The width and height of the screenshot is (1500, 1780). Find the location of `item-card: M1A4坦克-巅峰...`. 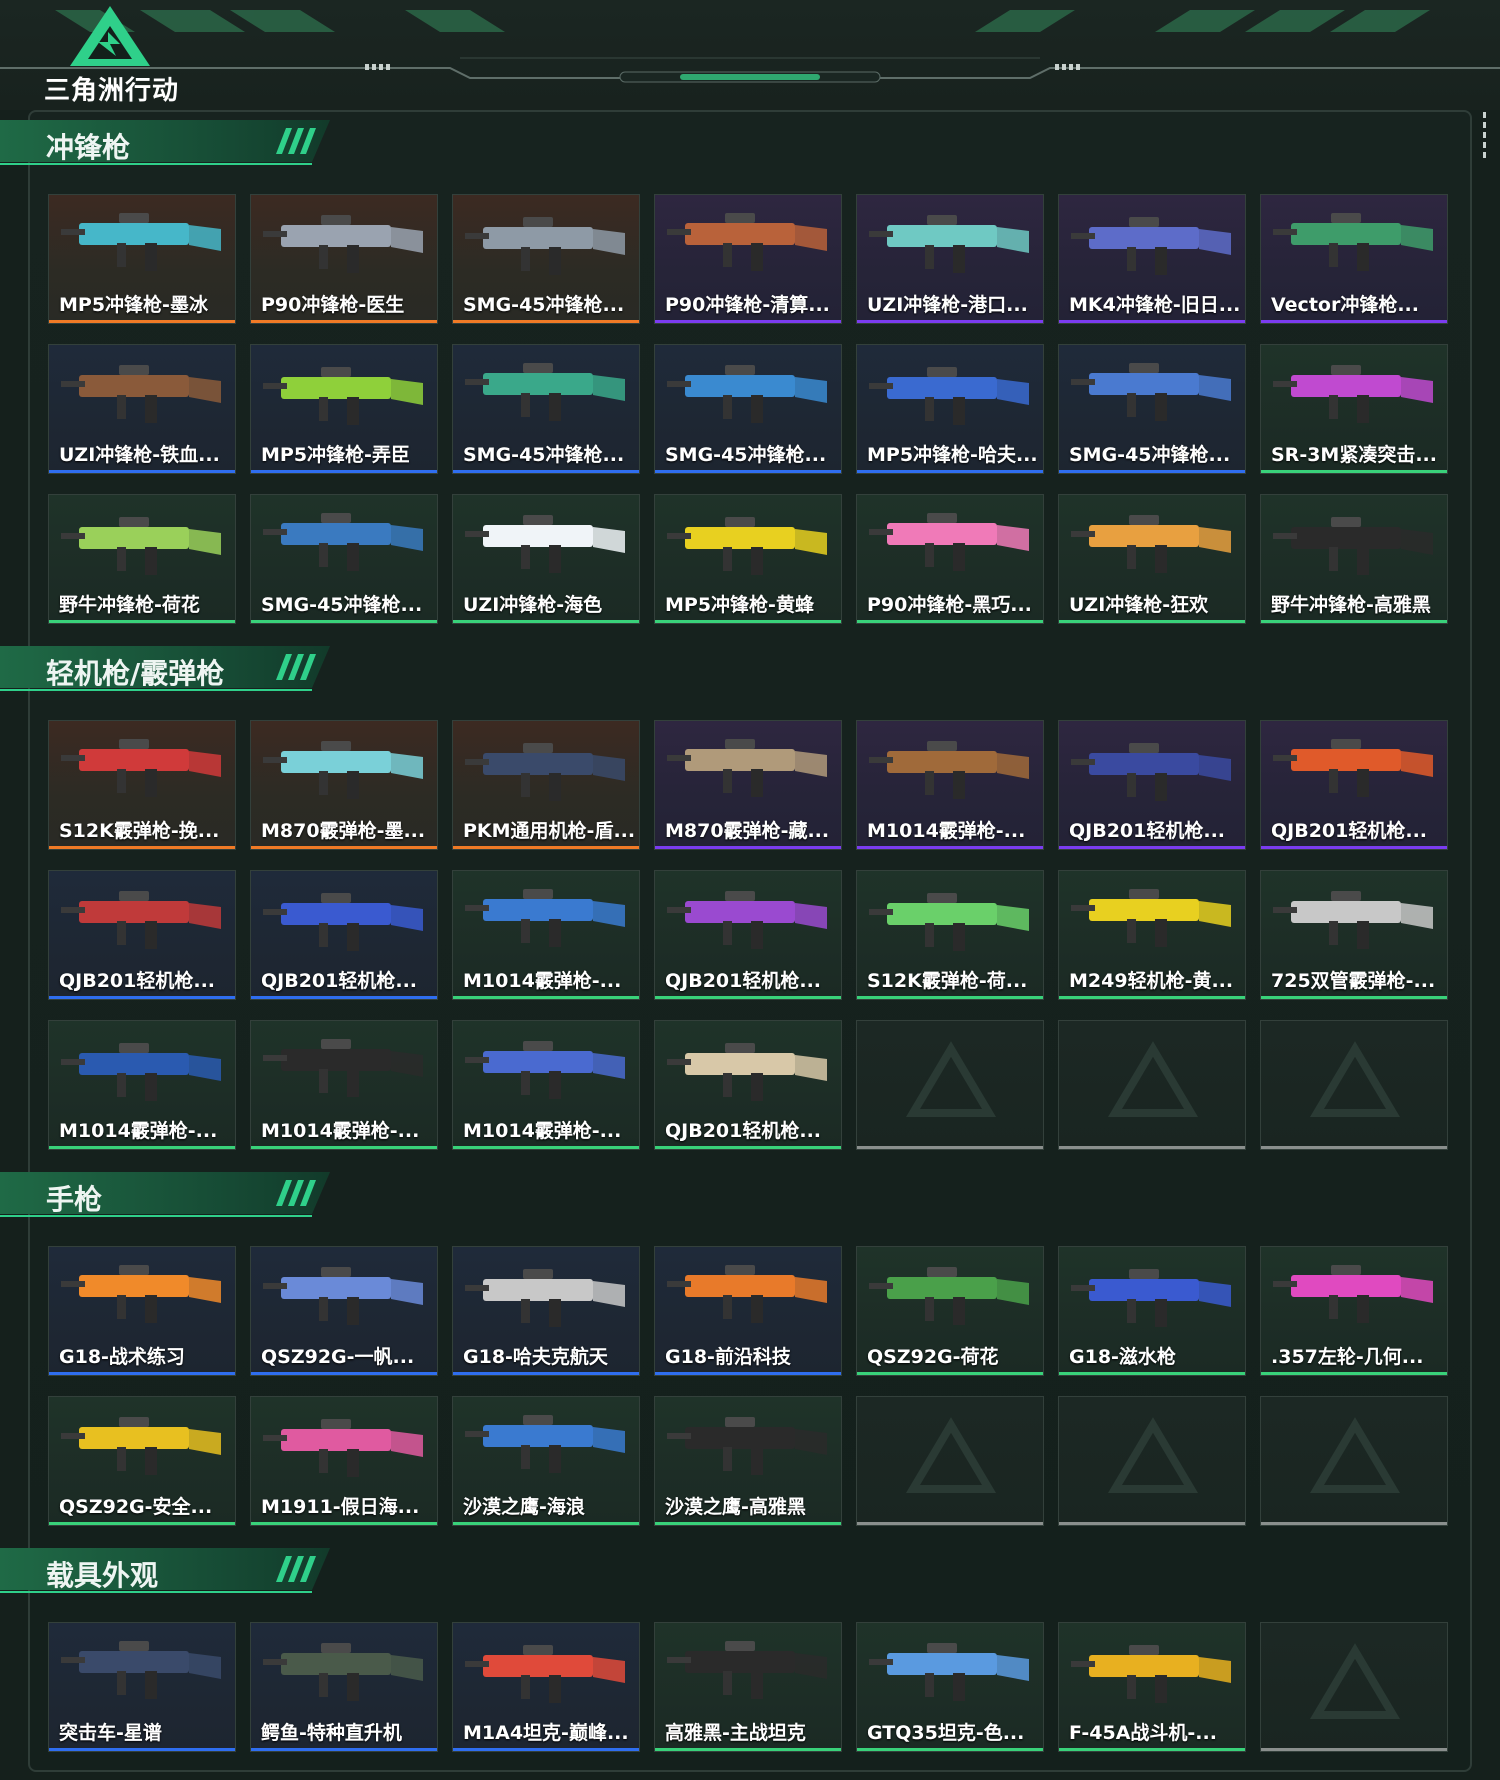

item-card: M1A4坦克-巅峰... is located at coordinates (546, 1687).